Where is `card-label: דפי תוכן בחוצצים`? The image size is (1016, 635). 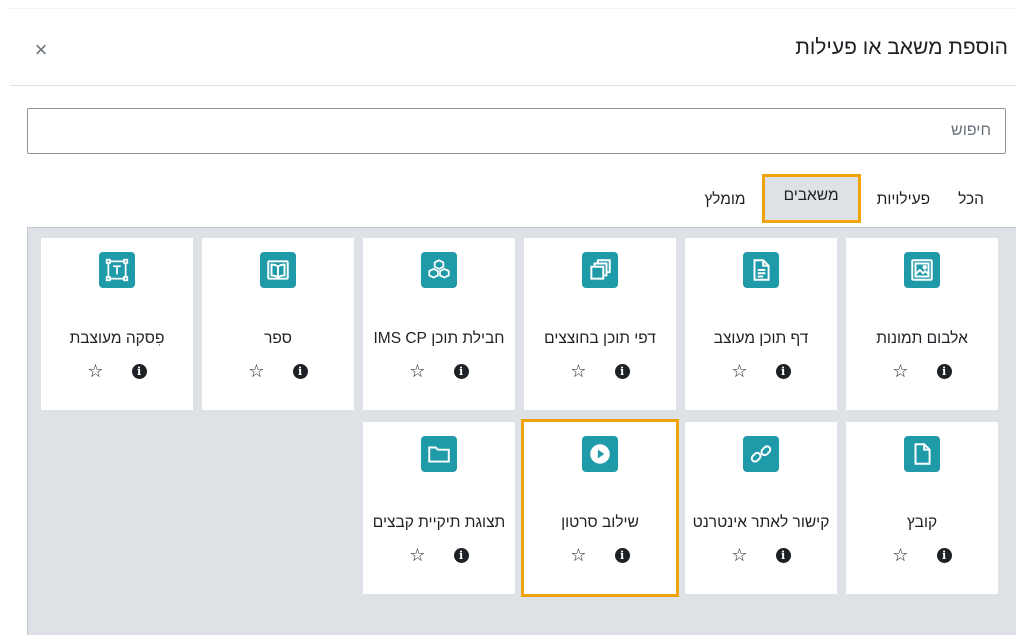 card-label: דפי תוכן בחוצצים is located at coordinates (600, 338).